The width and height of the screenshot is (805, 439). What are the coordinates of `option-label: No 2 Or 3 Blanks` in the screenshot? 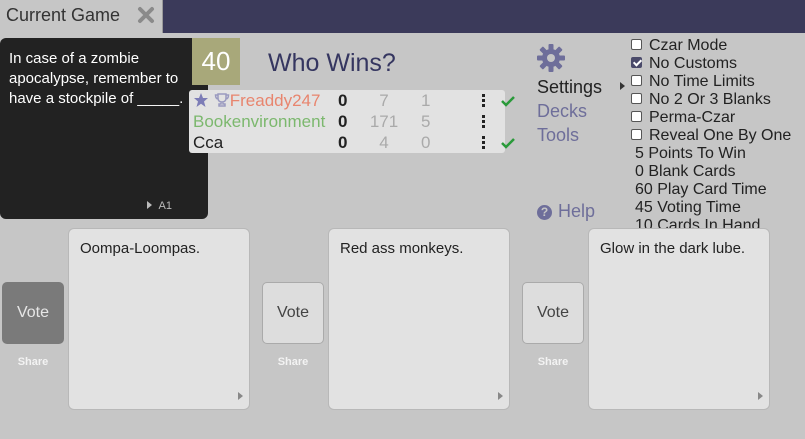 It's located at (710, 99).